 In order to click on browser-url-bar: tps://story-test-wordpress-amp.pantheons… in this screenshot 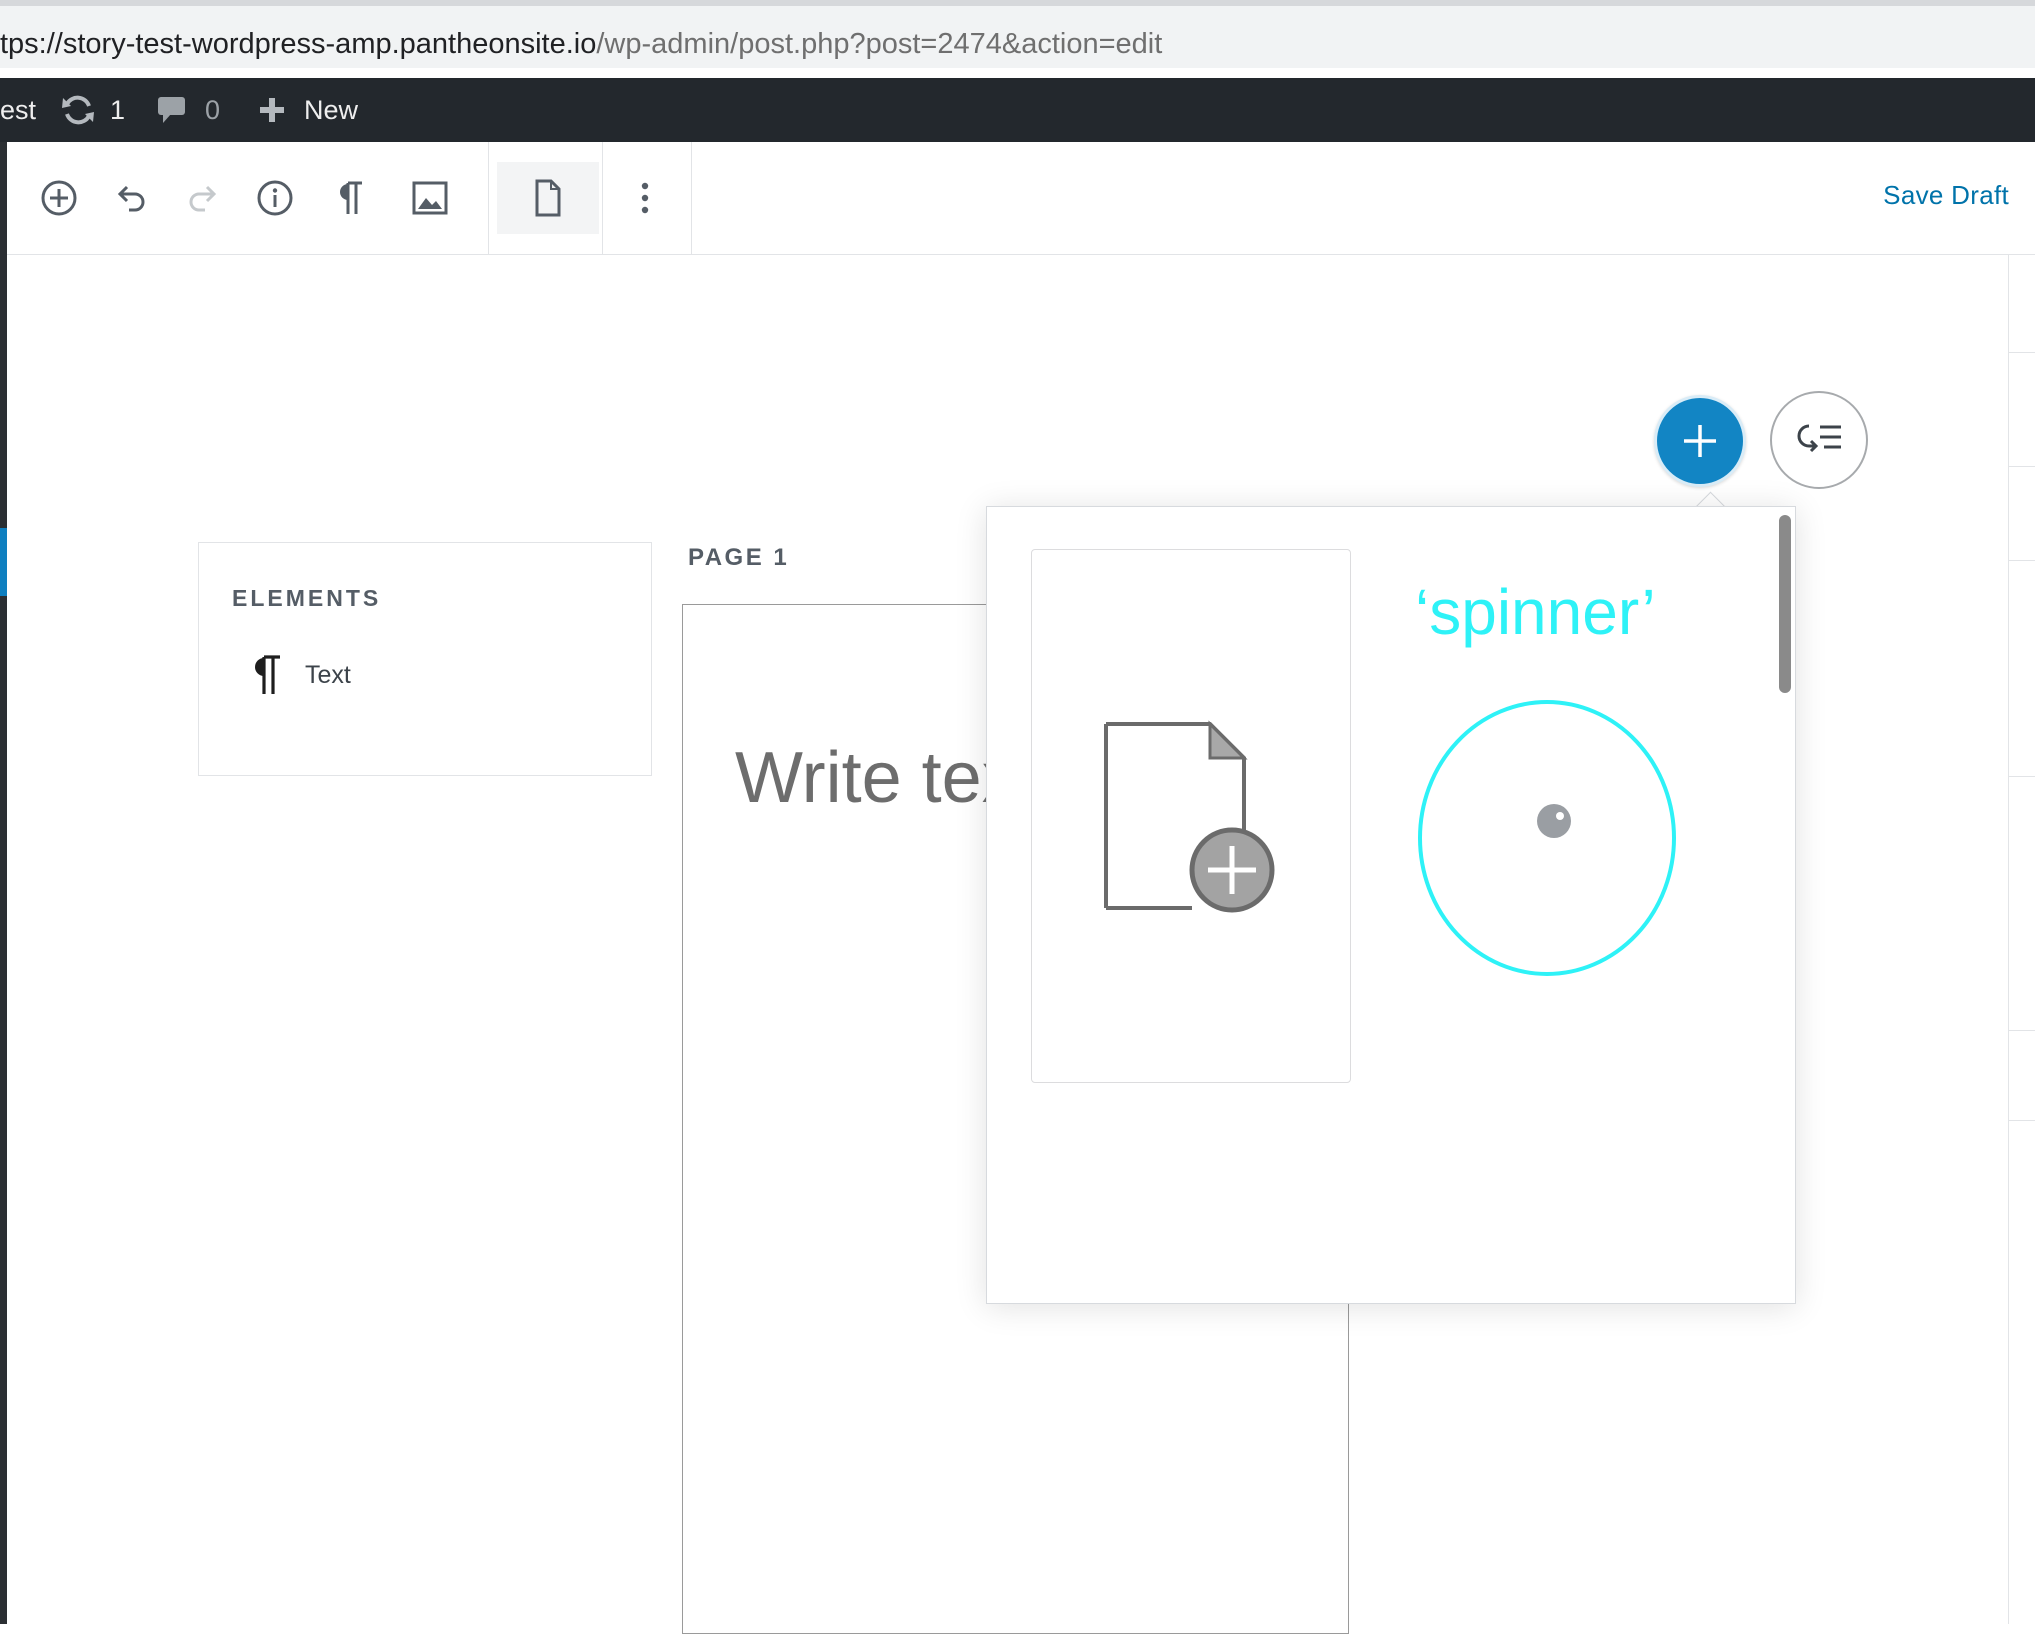, I will do `click(1017, 34)`.